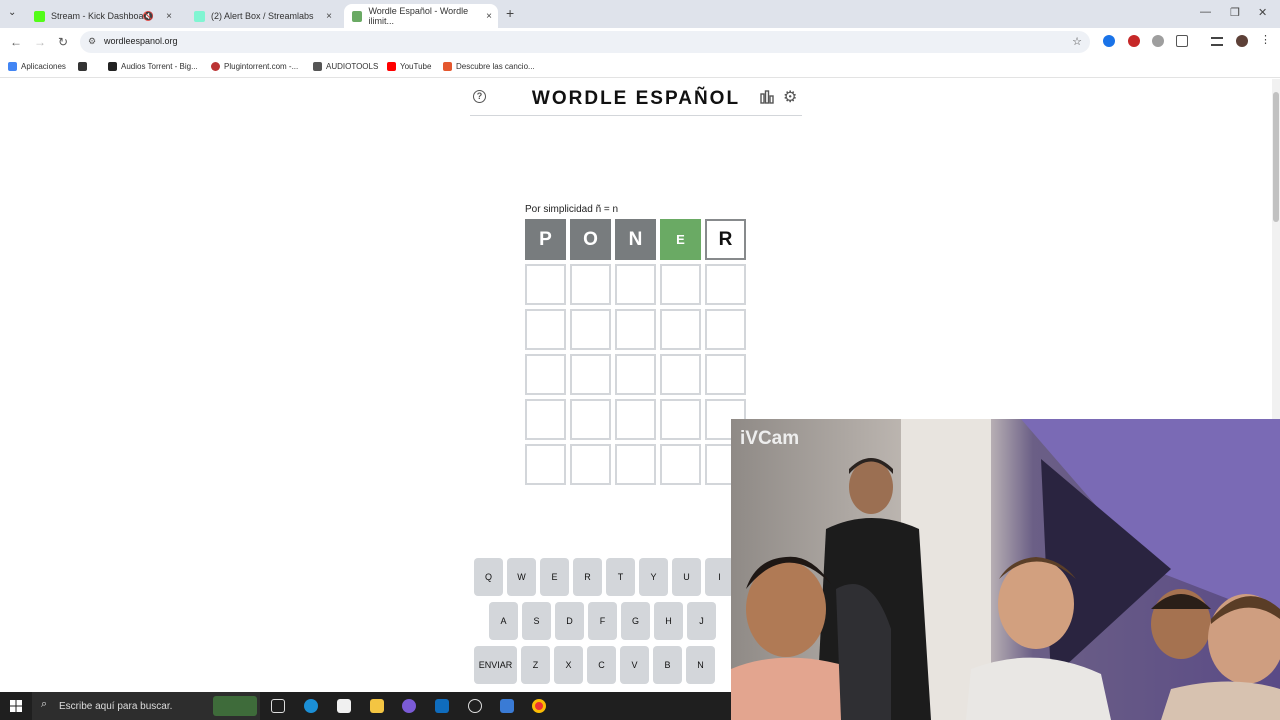 This screenshot has width=1280, height=720. Describe the element at coordinates (344, 706) in the screenshot. I see `store-icon` at that location.